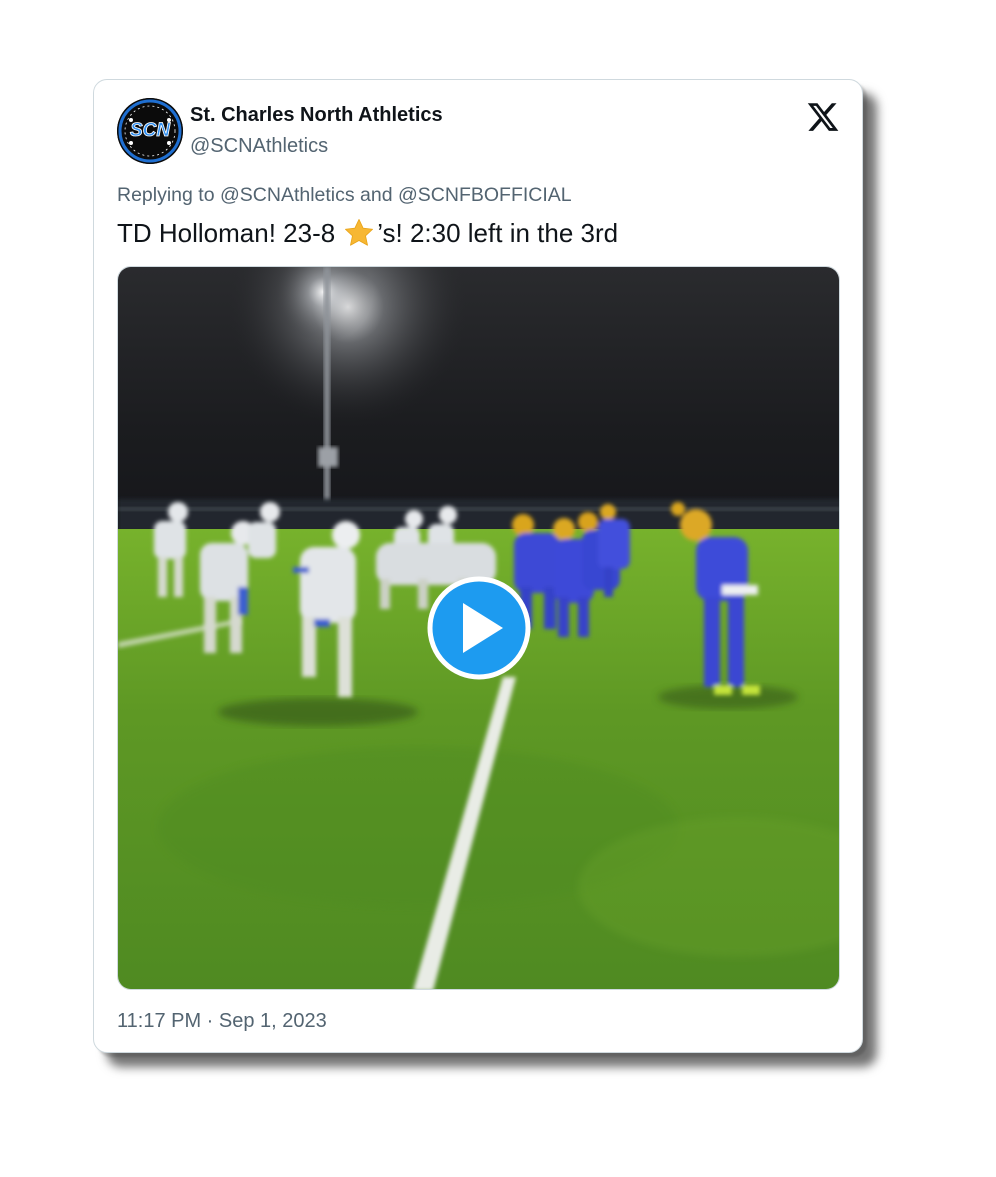  I want to click on avatar: SCN, so click(150, 131).